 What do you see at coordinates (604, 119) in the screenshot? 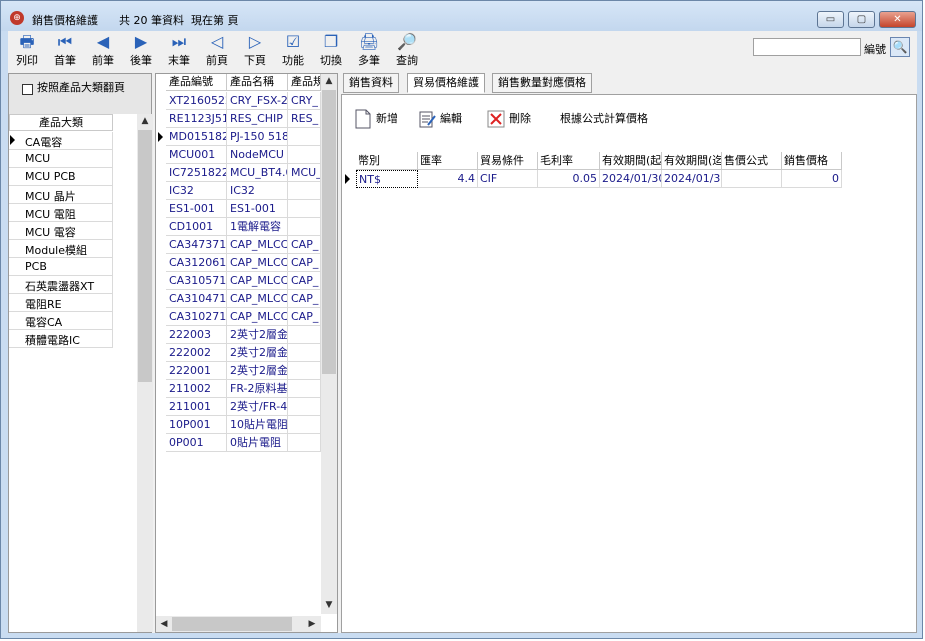
I see `formula-price-button: 根據公式計算價格` at bounding box center [604, 119].